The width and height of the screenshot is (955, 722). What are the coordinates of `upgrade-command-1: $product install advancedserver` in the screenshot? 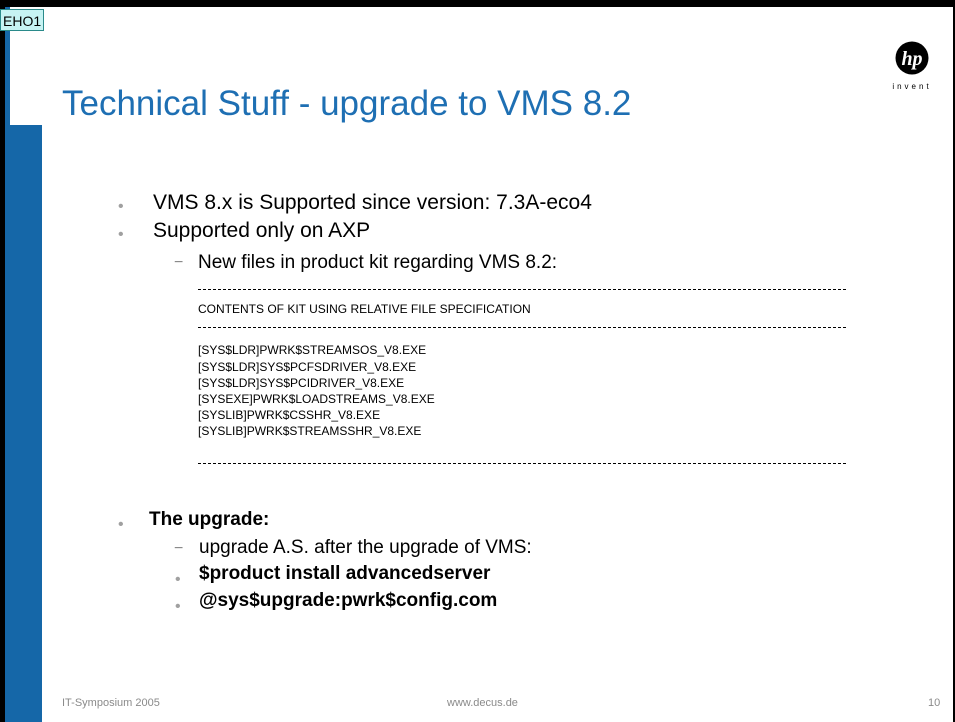 It's located at (345, 573).